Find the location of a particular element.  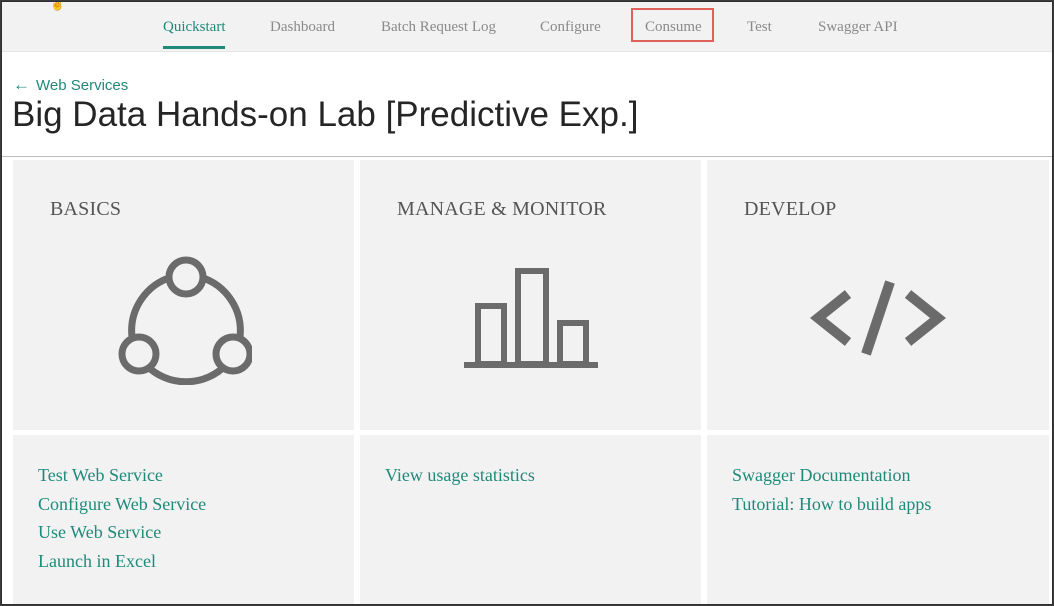

back-arrow-icon: ← is located at coordinates (21, 84).